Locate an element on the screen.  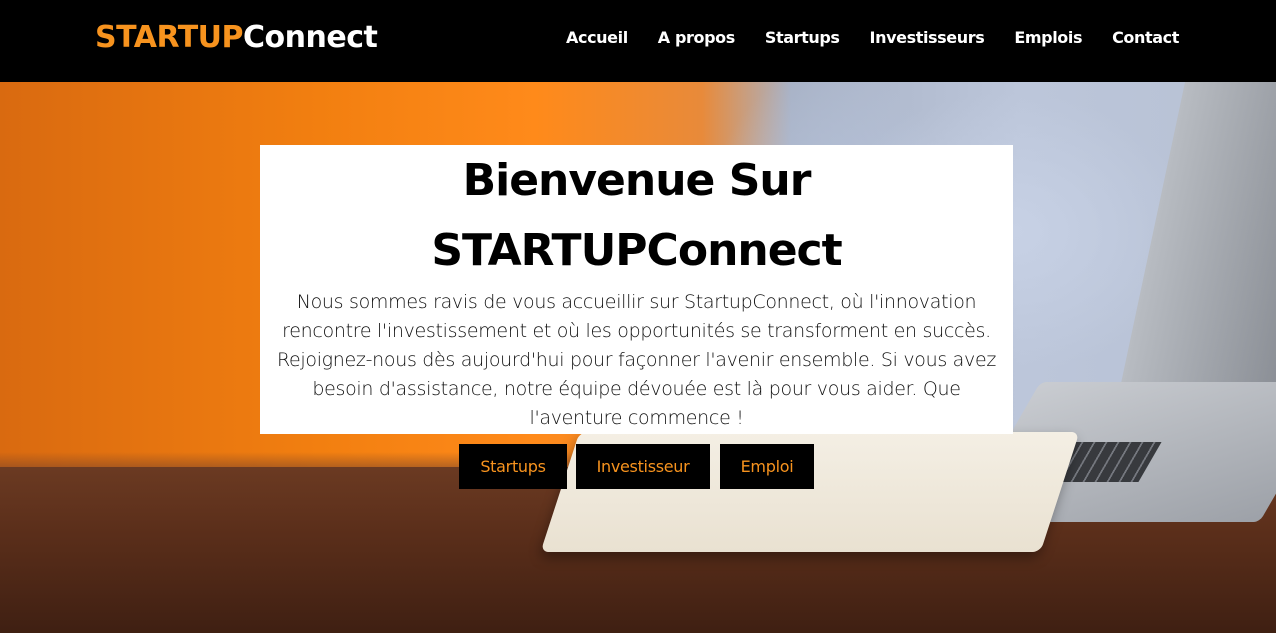
hero-title: Bienvenue Sur STARTUPConnect is located at coordinates (636, 215).